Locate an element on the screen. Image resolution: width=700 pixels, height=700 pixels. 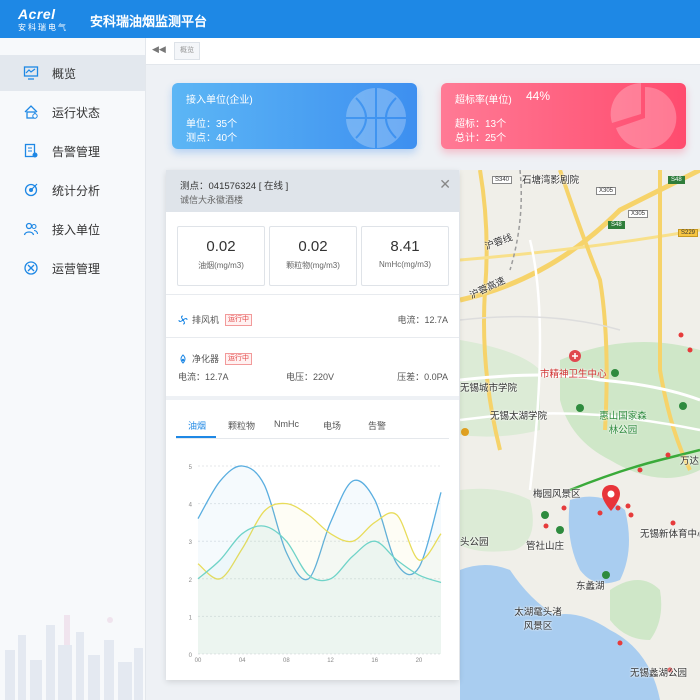
sidebar-item-label: 运行状态 is located at coordinates (76, 112).